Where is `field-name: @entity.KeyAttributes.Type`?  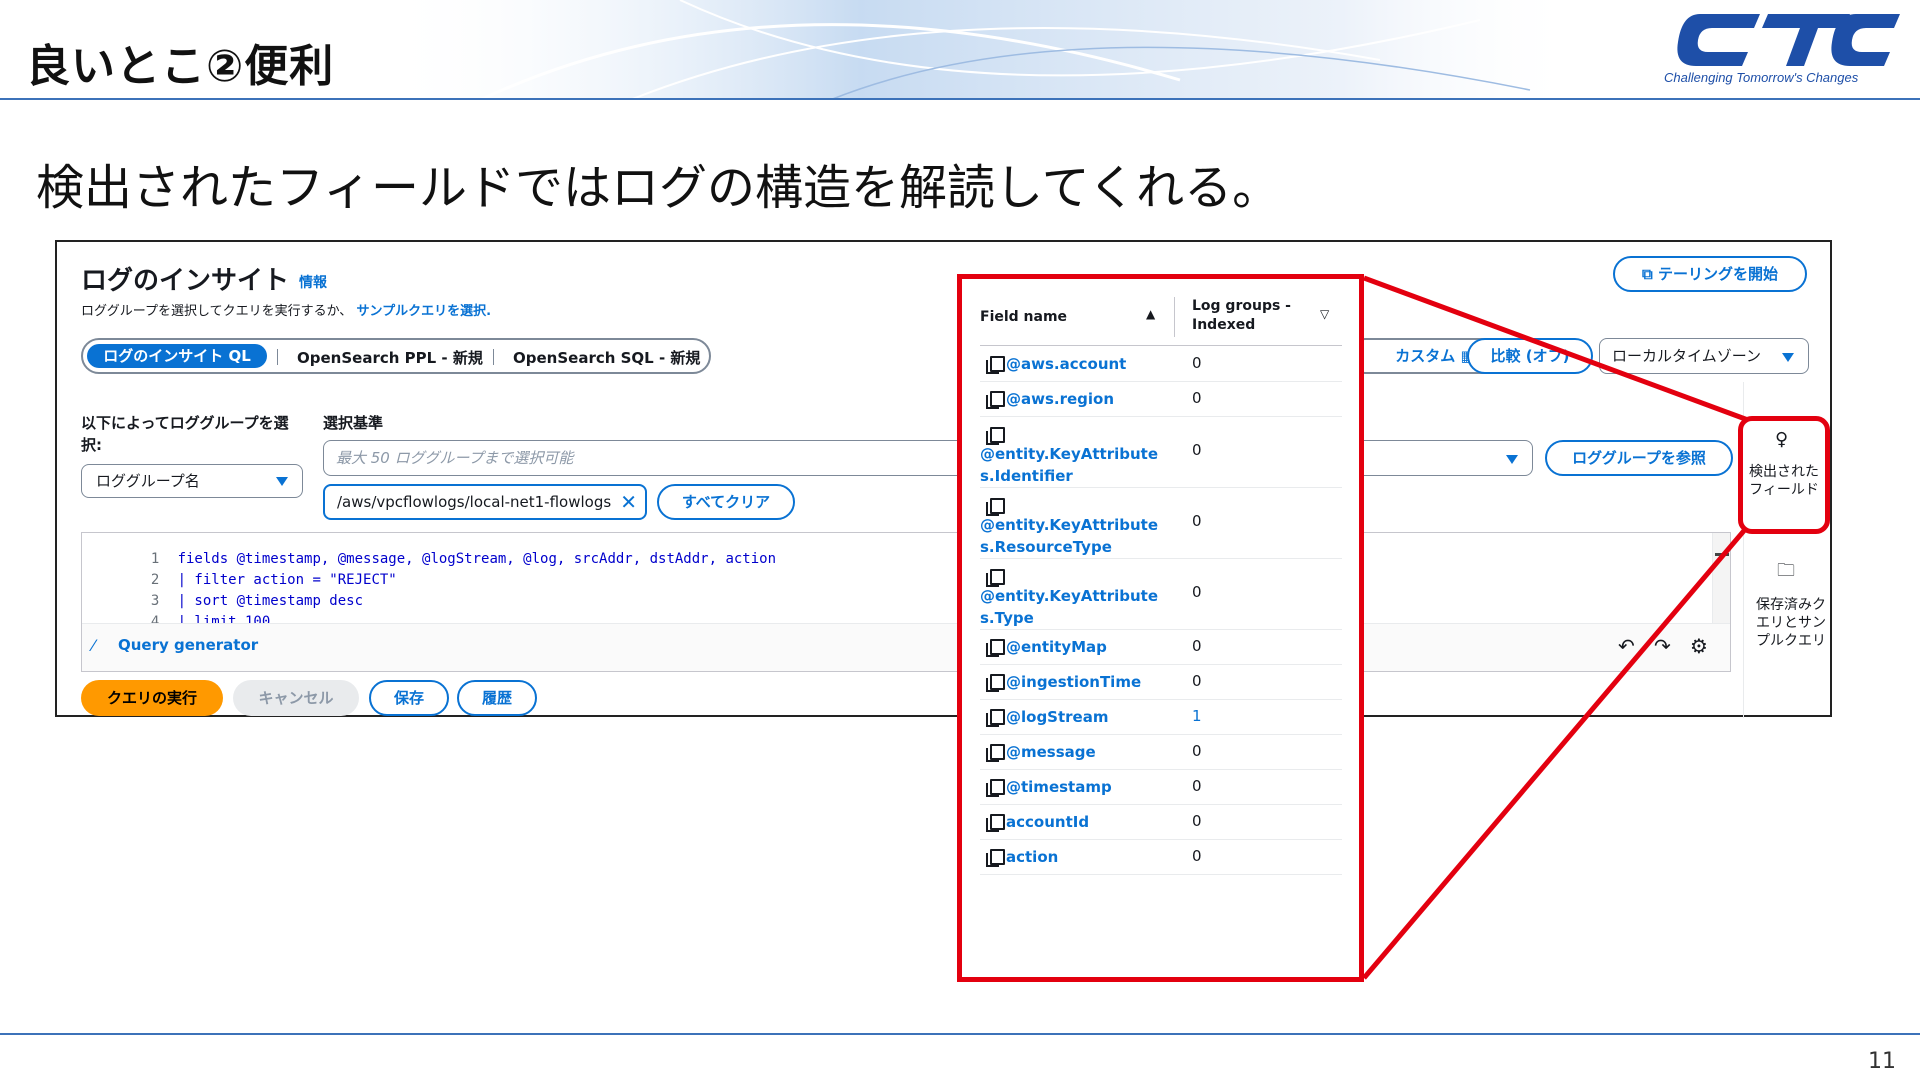 field-name: @entity.KeyAttributes.Type is located at coordinates (1071, 607).